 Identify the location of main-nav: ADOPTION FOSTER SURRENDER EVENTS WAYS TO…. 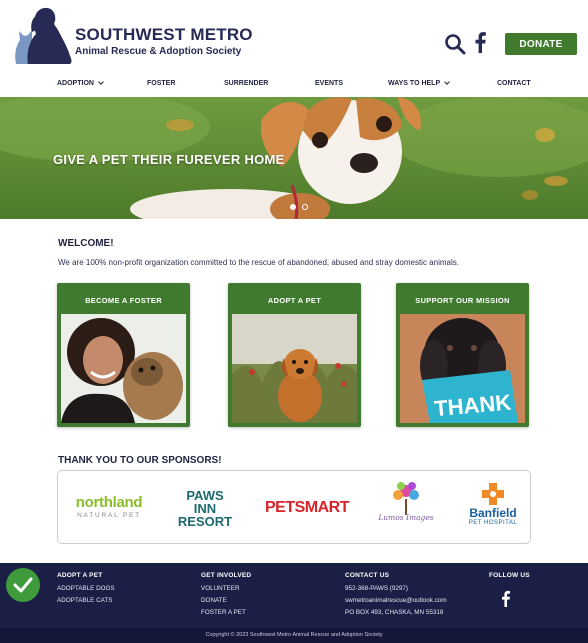
(294, 83).